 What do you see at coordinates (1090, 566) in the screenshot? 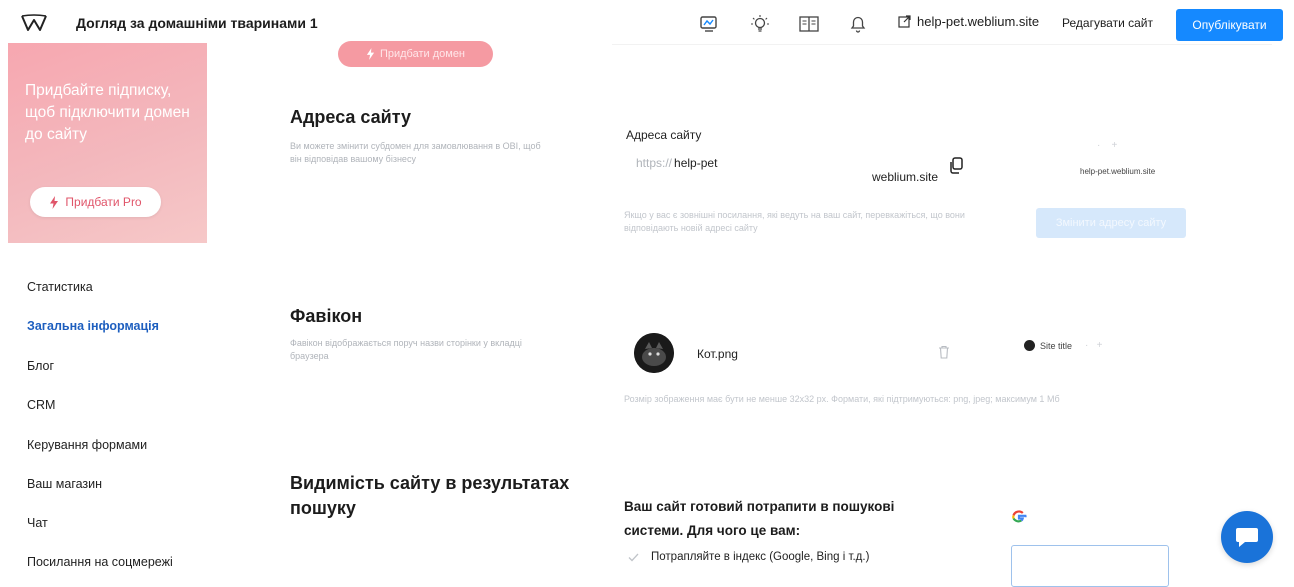
I see `search-preview-box` at bounding box center [1090, 566].